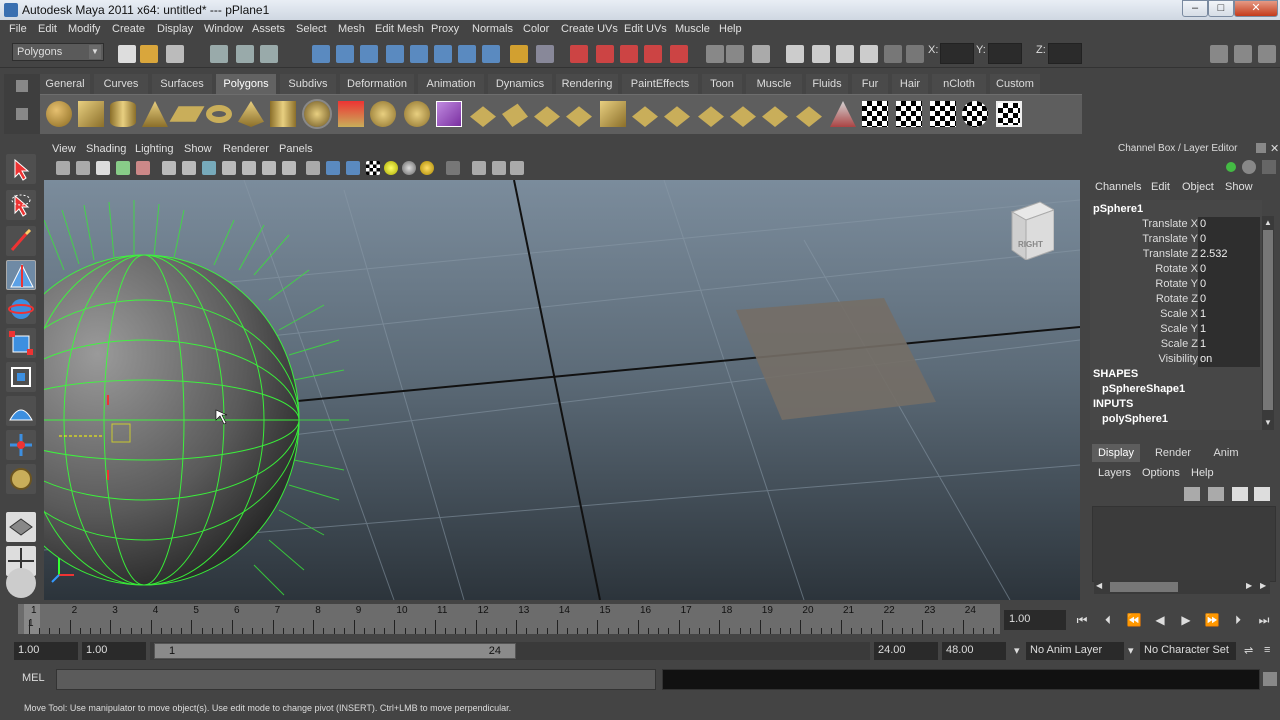 The width and height of the screenshot is (1280, 720). I want to click on hscroll-thumb, so click(1144, 587).